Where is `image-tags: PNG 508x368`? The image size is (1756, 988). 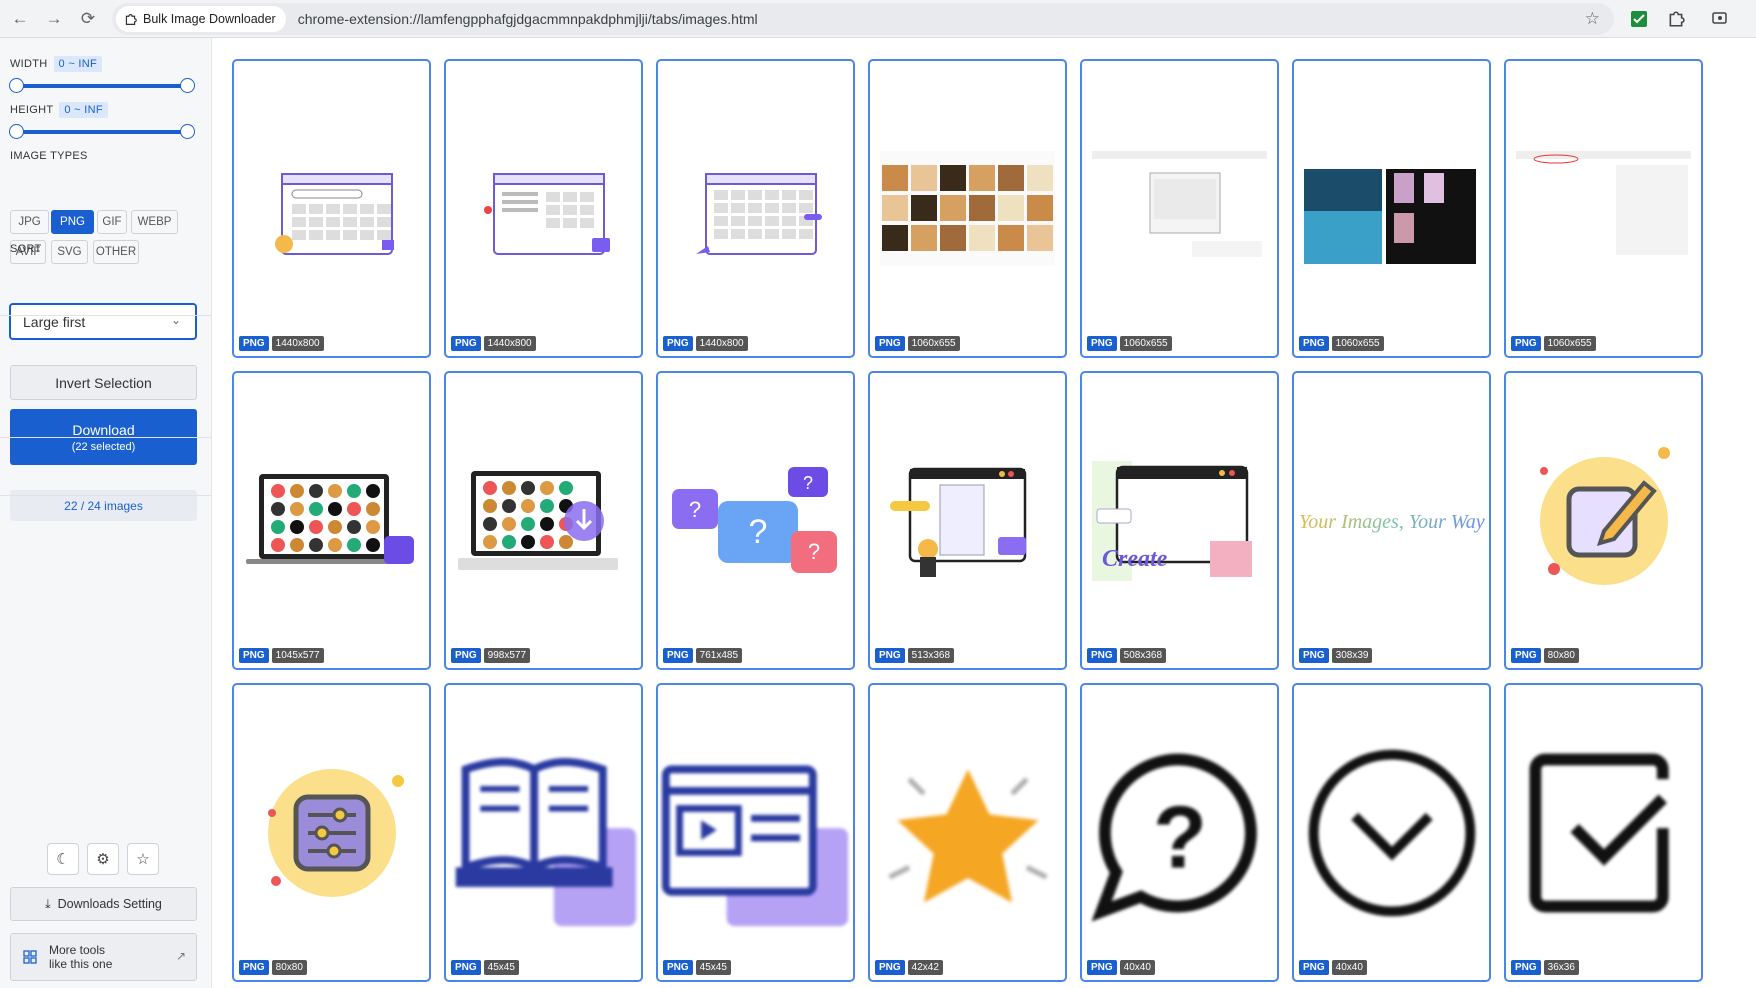
image-tags: PNG 508x368 is located at coordinates (1127, 655).